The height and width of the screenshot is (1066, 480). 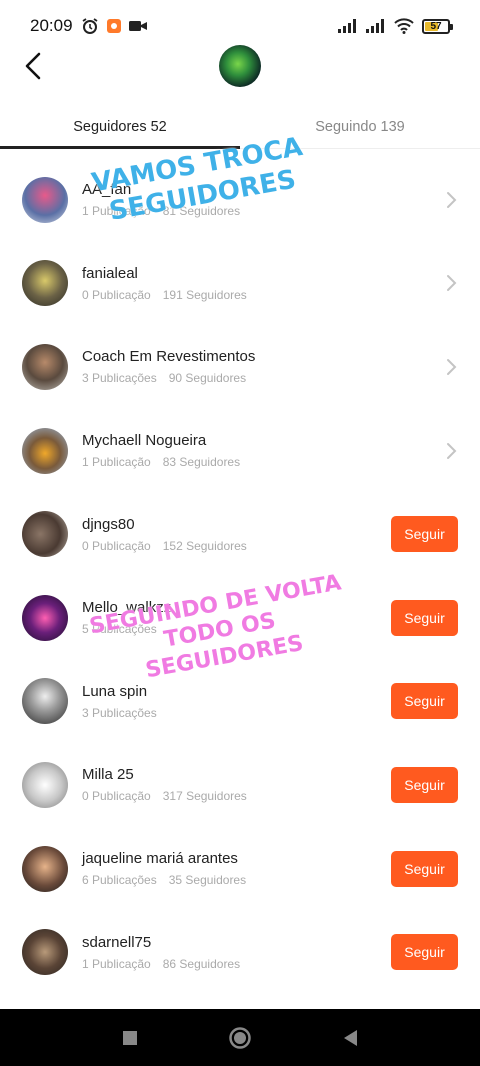 I want to click on user-stats: 0 Publicação 191 Seguidores, so click(x=164, y=295).